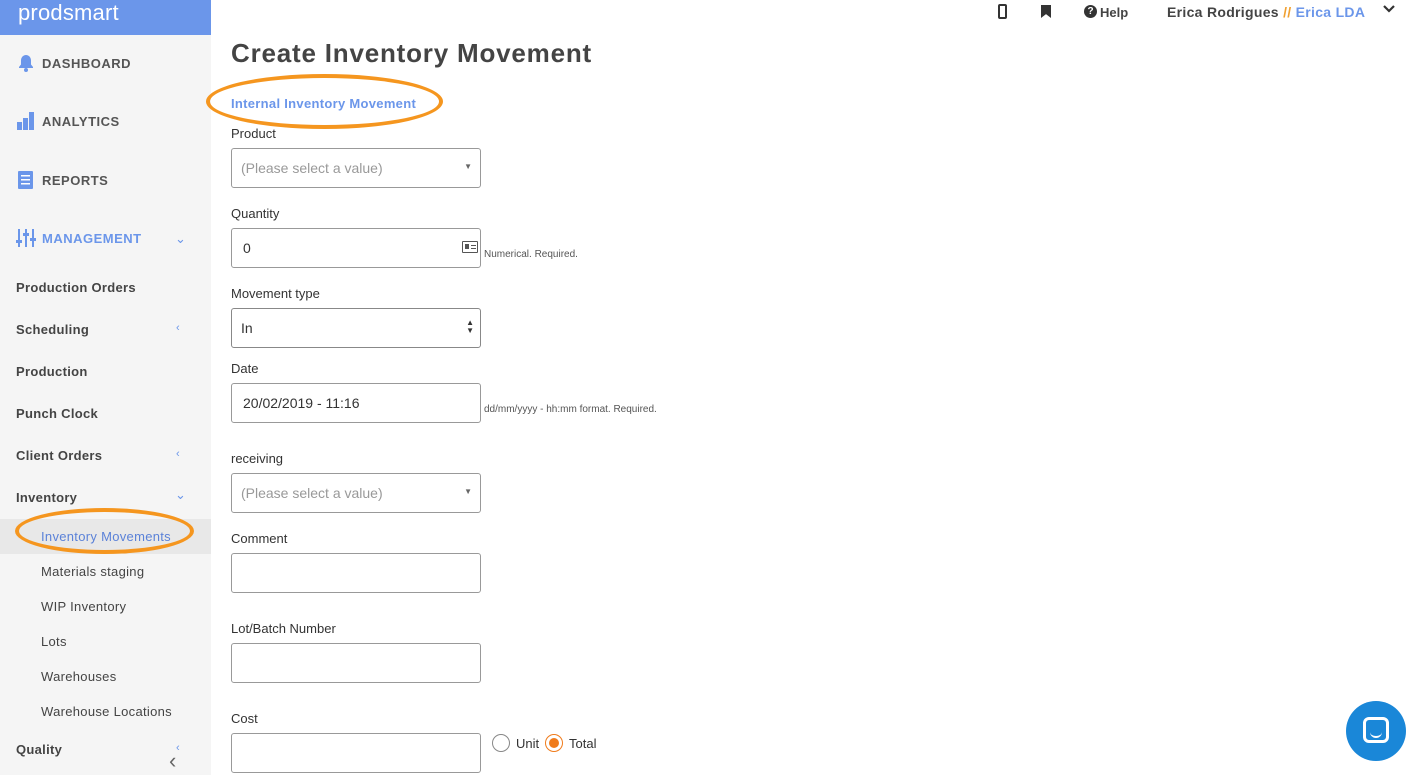 The image size is (1420, 775). What do you see at coordinates (76, 287) in the screenshot?
I see `sidebar-item-production-orders: Production Orders` at bounding box center [76, 287].